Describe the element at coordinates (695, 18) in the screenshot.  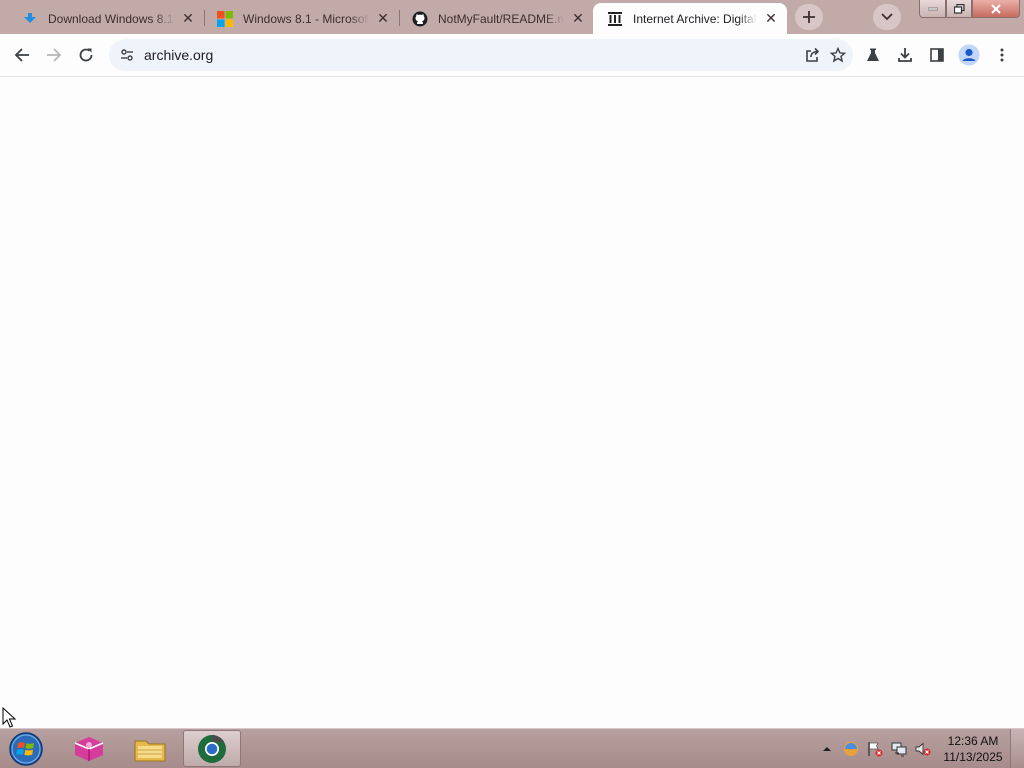
I see `tab-title: Internet Archive: Digital Library` at that location.